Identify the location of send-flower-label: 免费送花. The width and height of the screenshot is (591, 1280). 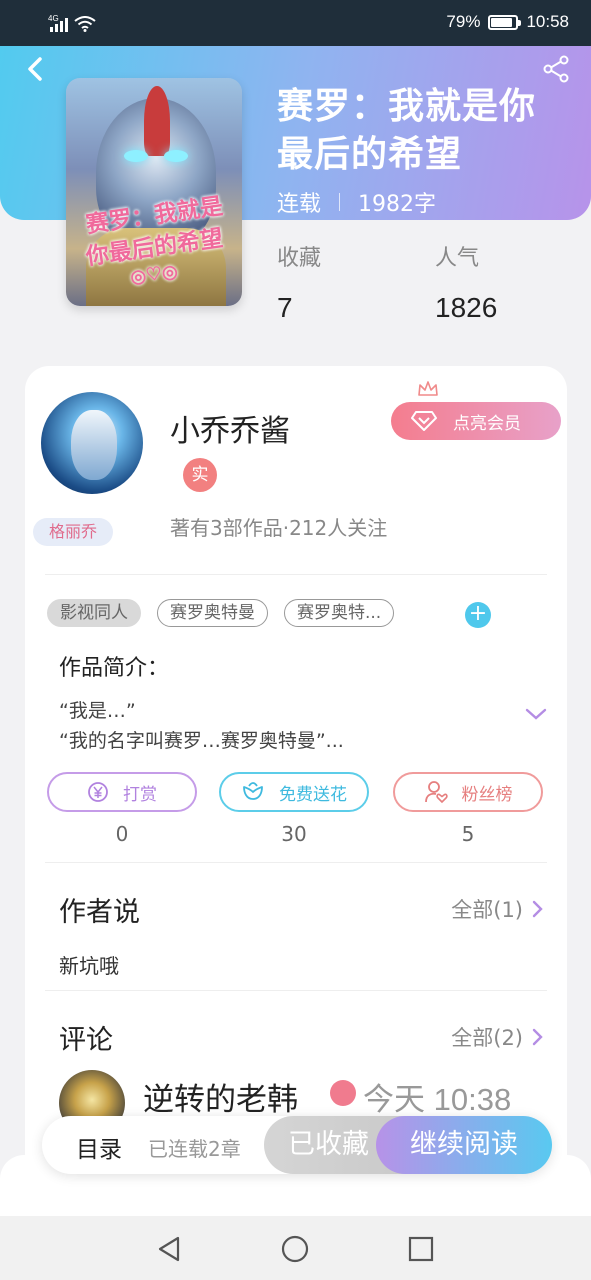
(313, 794).